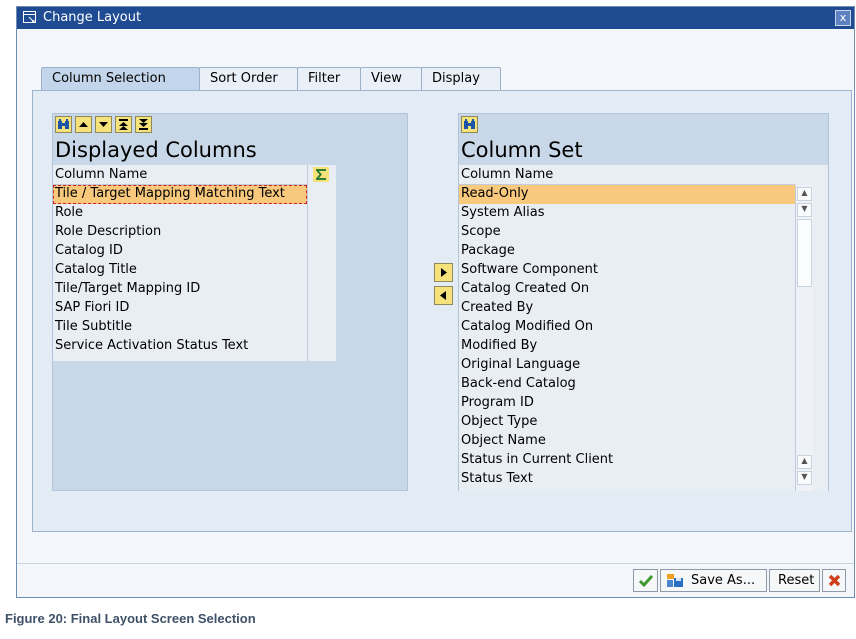  I want to click on column-set-title: Column Set, so click(522, 150).